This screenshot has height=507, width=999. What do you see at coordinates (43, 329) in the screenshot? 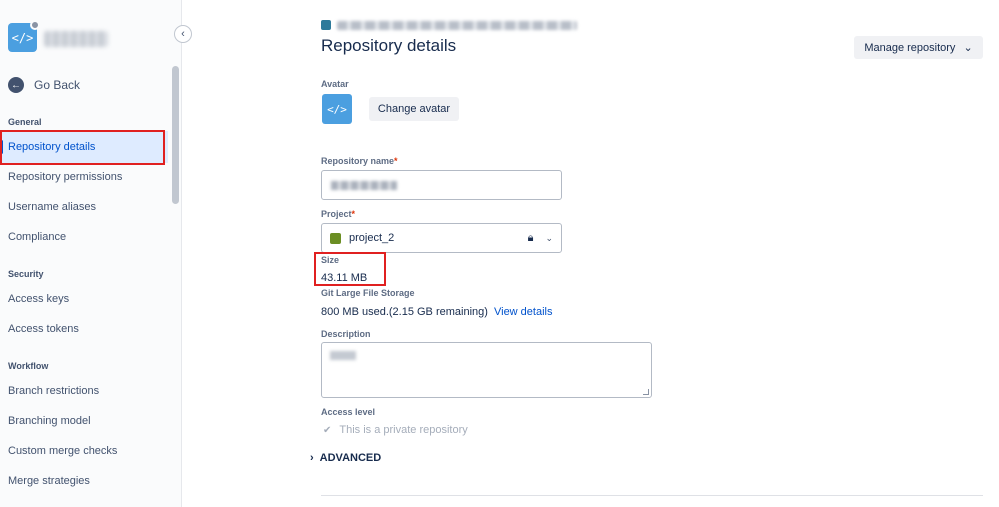
I see `sidebar-item-label: Access tokens` at bounding box center [43, 329].